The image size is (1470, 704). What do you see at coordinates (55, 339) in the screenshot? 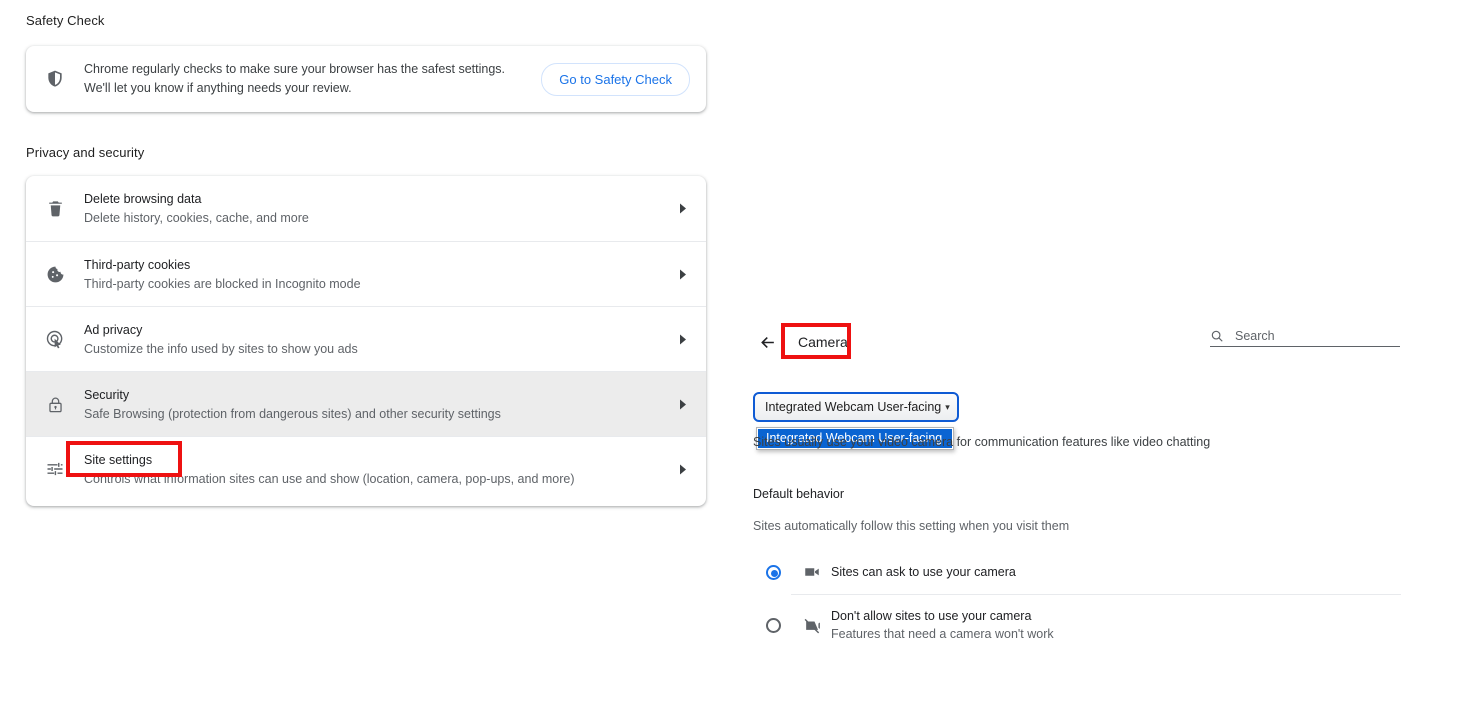
I see `ad-privacy-icon` at bounding box center [55, 339].